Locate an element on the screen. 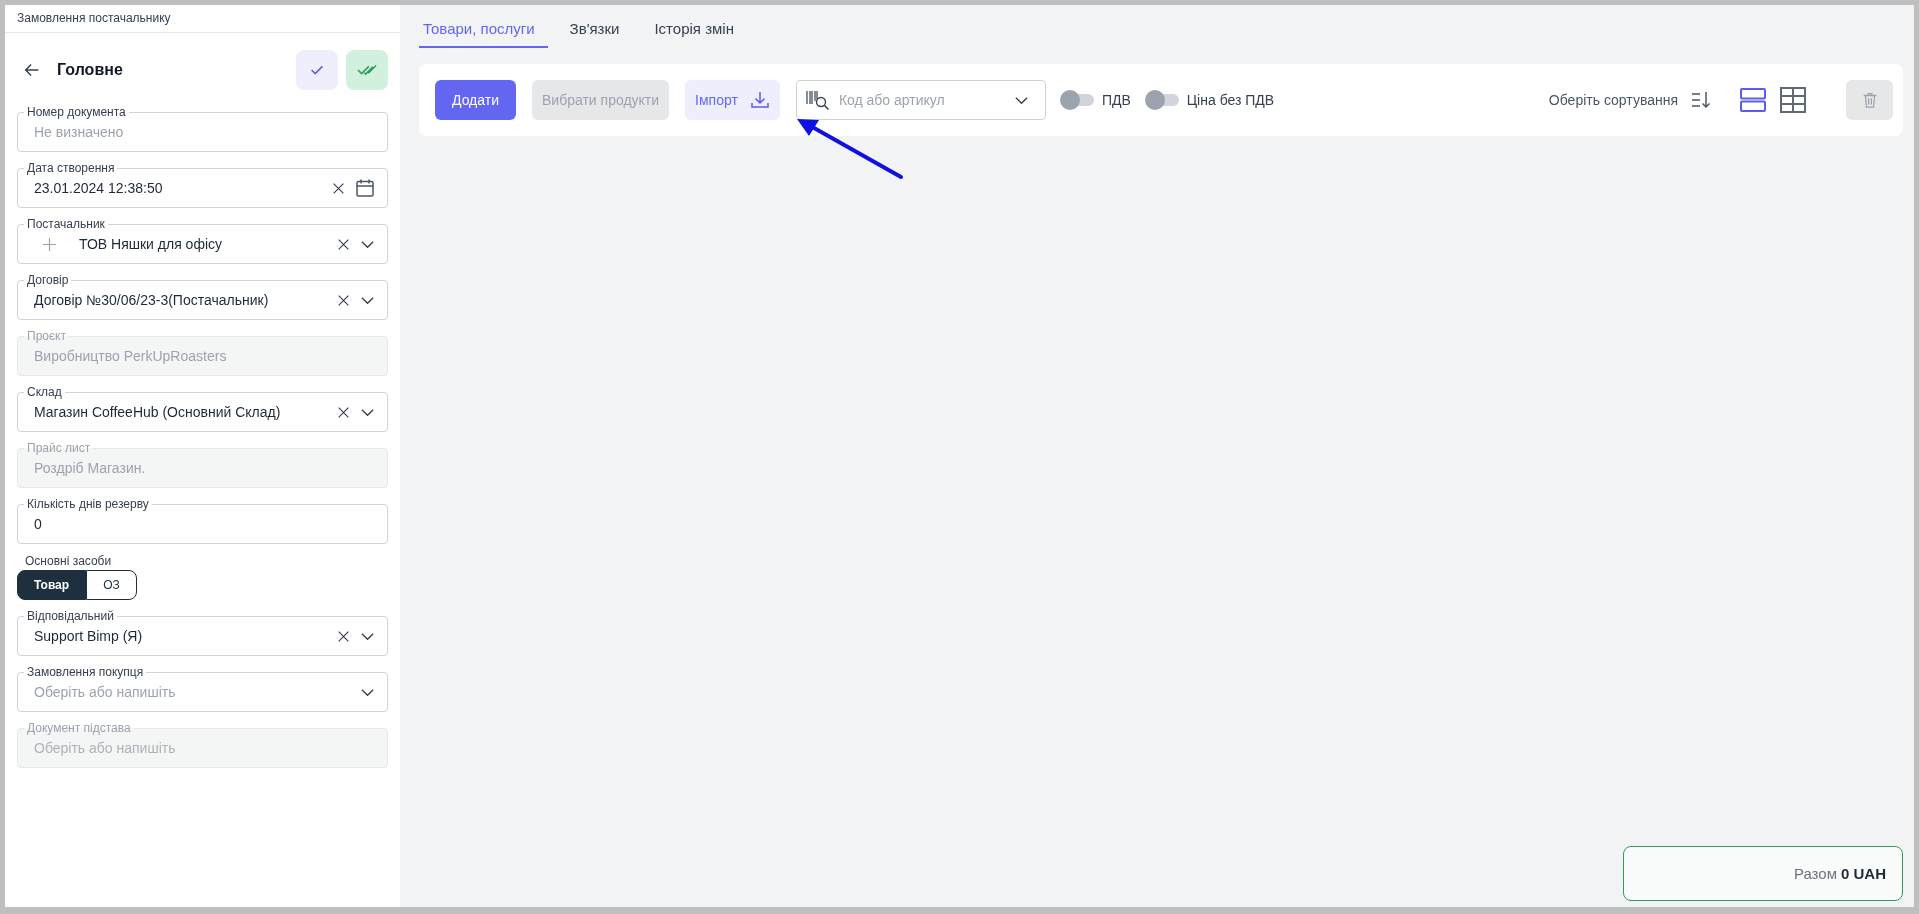 The image size is (1919, 914). total-summary: Разом 0 UAH is located at coordinates (1763, 873).